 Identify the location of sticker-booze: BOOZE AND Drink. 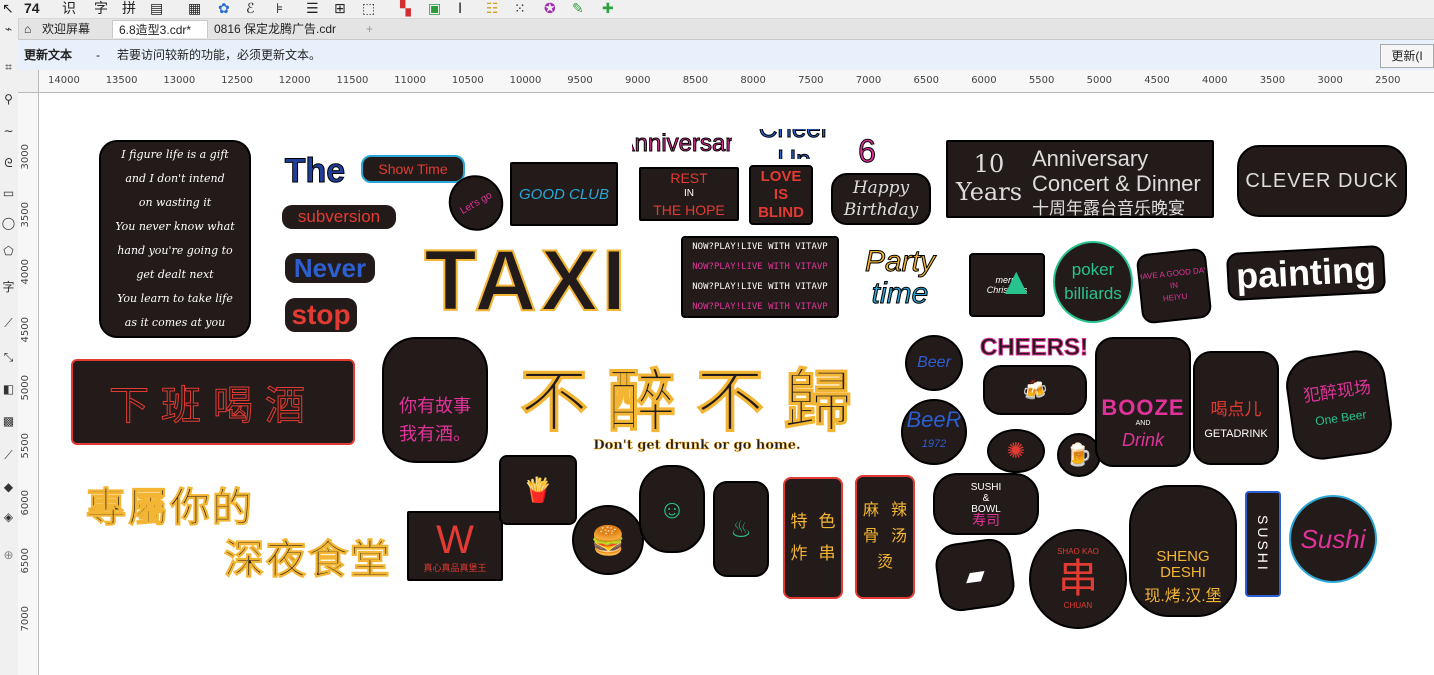
(1143, 402).